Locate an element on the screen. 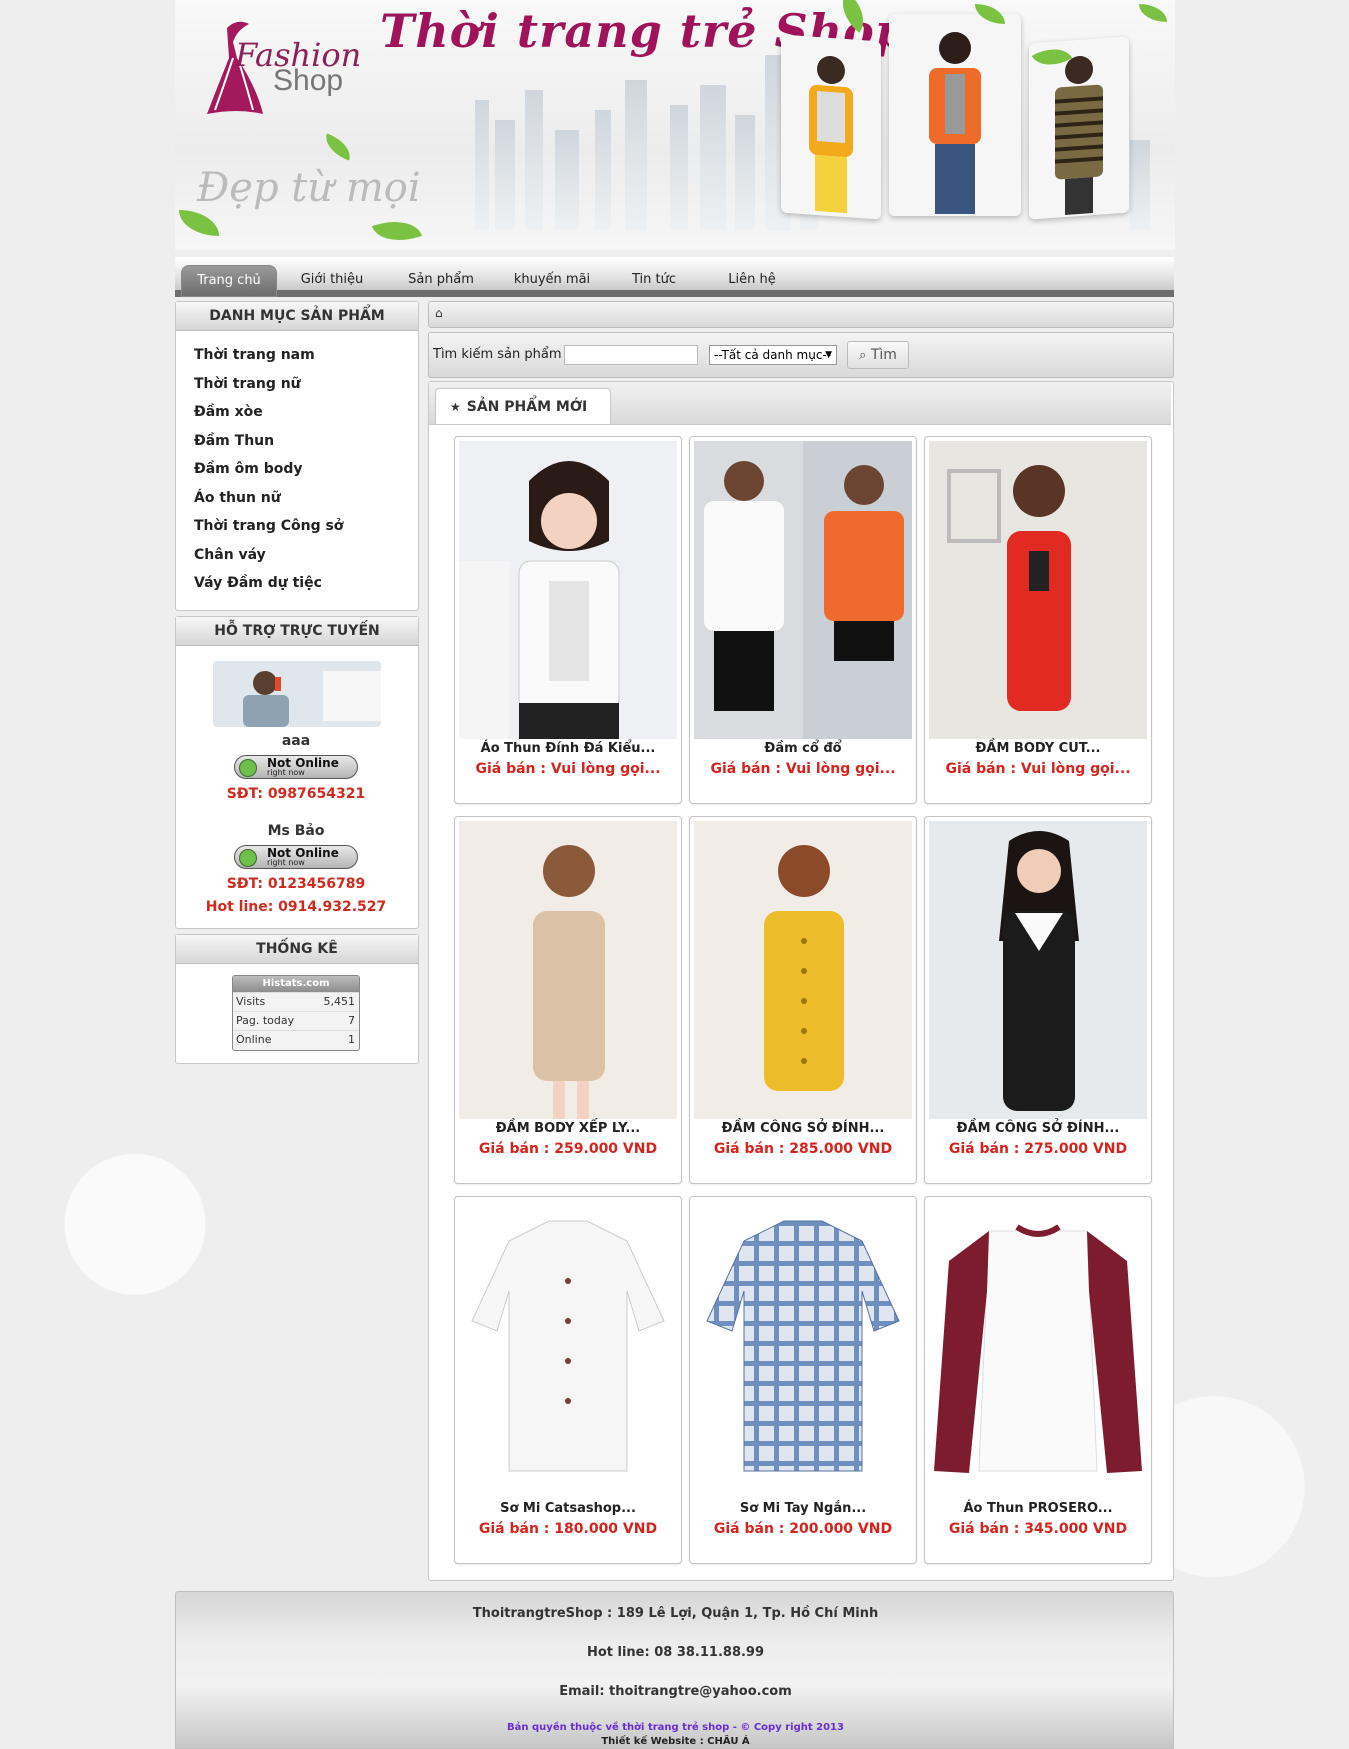 The width and height of the screenshot is (1349, 1749). category-box-title: DANH MỤC SẢN PHẨM is located at coordinates (297, 316).